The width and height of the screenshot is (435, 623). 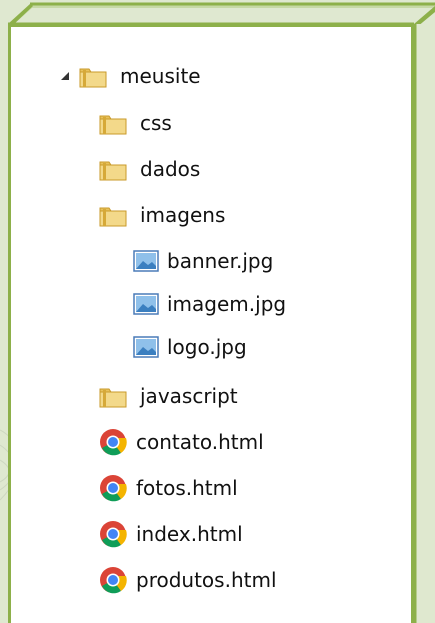 What do you see at coordinates (160, 76) in the screenshot?
I see `tree-item-label: meusite` at bounding box center [160, 76].